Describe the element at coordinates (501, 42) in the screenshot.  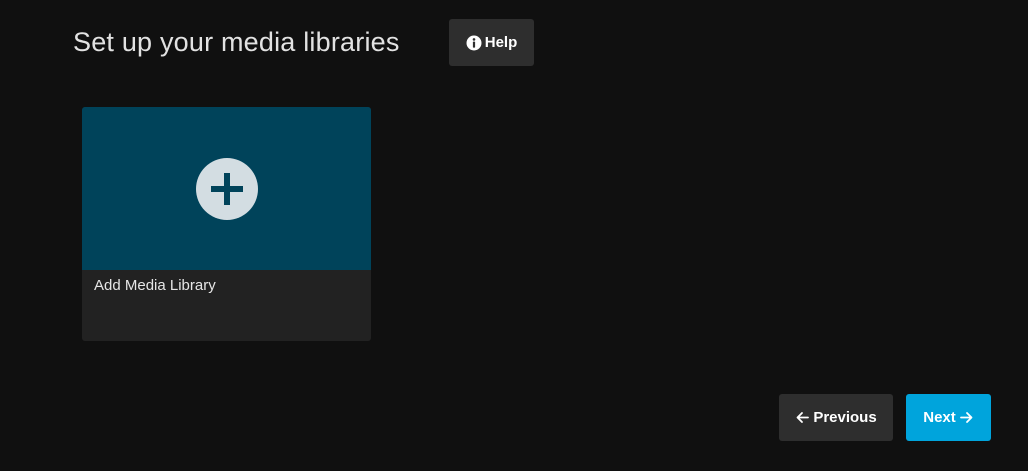
I see `help-button-label: Help` at that location.